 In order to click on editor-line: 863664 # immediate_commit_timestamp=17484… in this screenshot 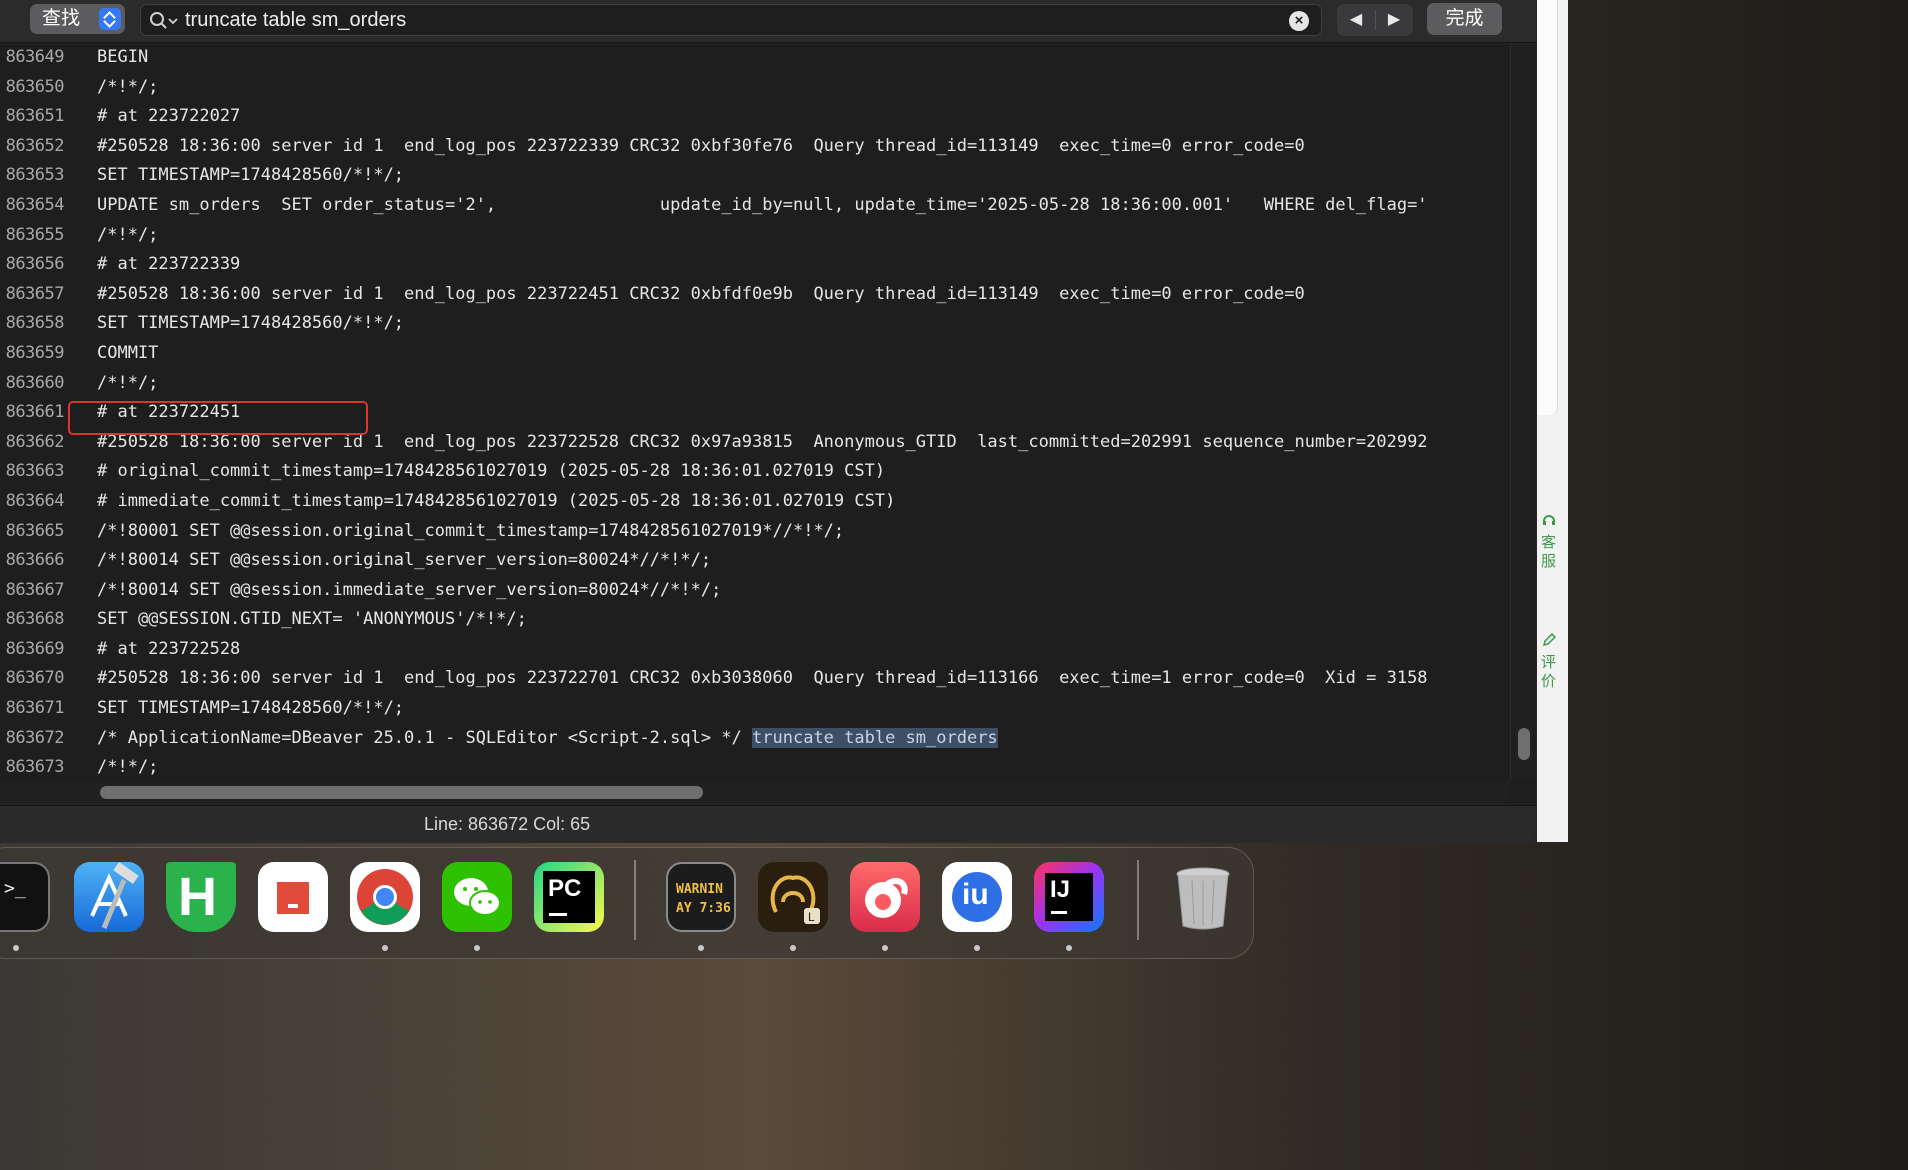, I will do `click(755, 502)`.